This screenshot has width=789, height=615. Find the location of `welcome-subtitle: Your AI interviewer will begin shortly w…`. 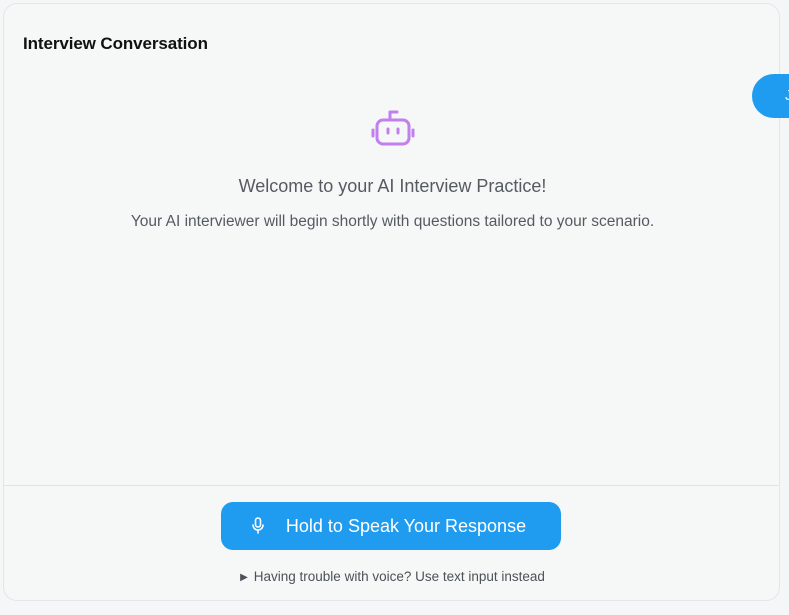

welcome-subtitle: Your AI interviewer will begin shortly w… is located at coordinates (392, 221).